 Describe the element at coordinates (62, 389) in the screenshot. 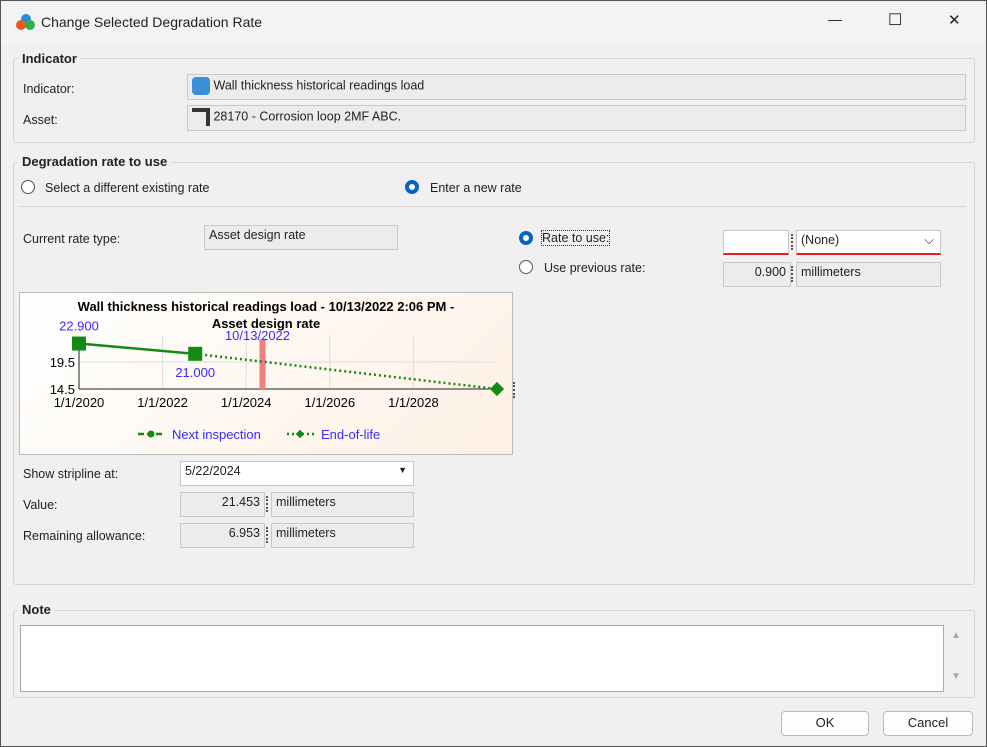

I see `y-tick-label: 14.5` at that location.